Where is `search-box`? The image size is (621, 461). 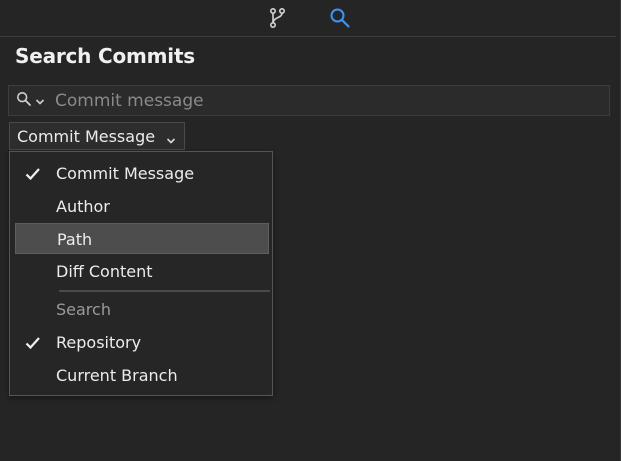
search-box is located at coordinates (309, 100).